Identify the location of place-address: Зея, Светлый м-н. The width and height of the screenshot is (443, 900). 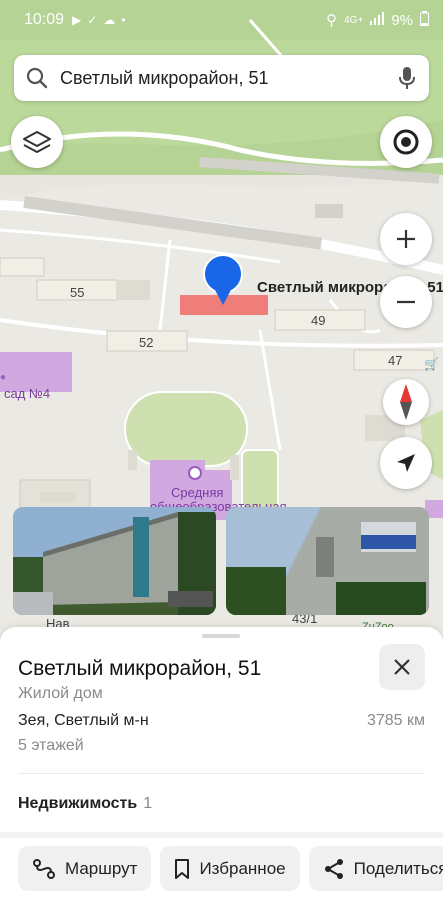
(83, 720).